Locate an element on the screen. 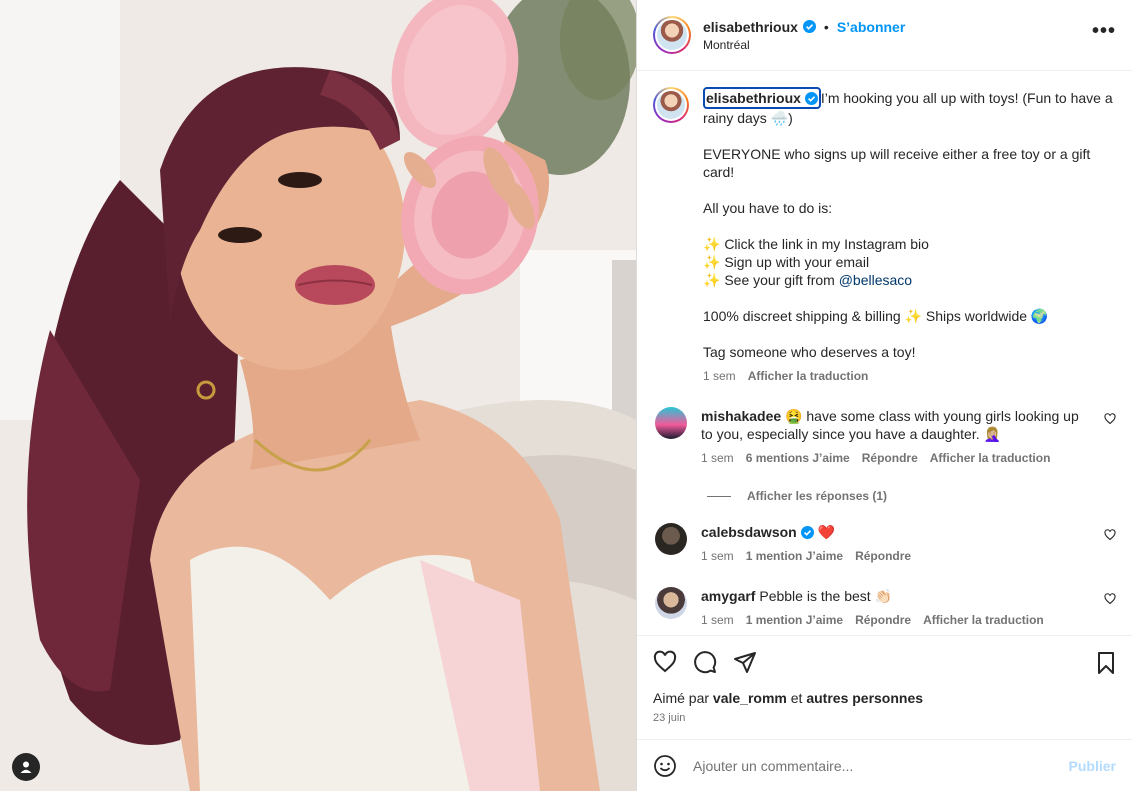  comment-text: ❤️ is located at coordinates (826, 532).